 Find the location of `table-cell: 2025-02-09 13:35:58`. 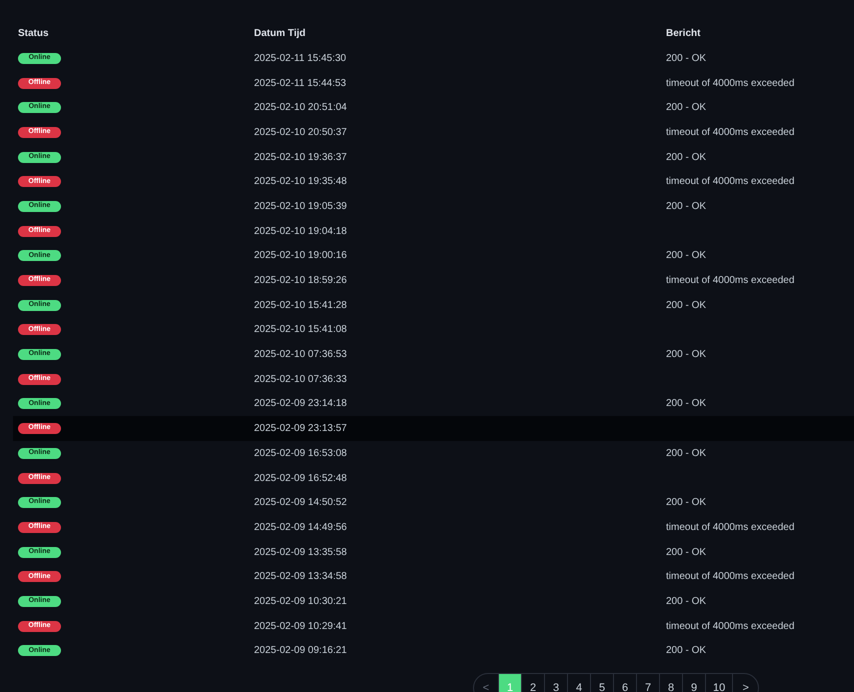

table-cell: 2025-02-09 13:35:58 is located at coordinates (300, 552).